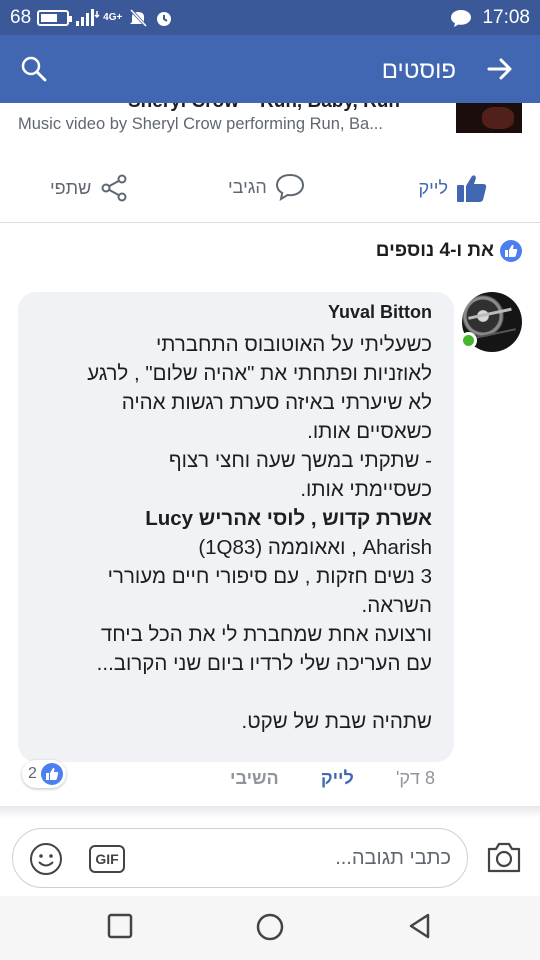 This screenshot has width=540, height=960. I want to click on link-title: Sheryl Crow – Run, Baby, Run, so click(264, 108).